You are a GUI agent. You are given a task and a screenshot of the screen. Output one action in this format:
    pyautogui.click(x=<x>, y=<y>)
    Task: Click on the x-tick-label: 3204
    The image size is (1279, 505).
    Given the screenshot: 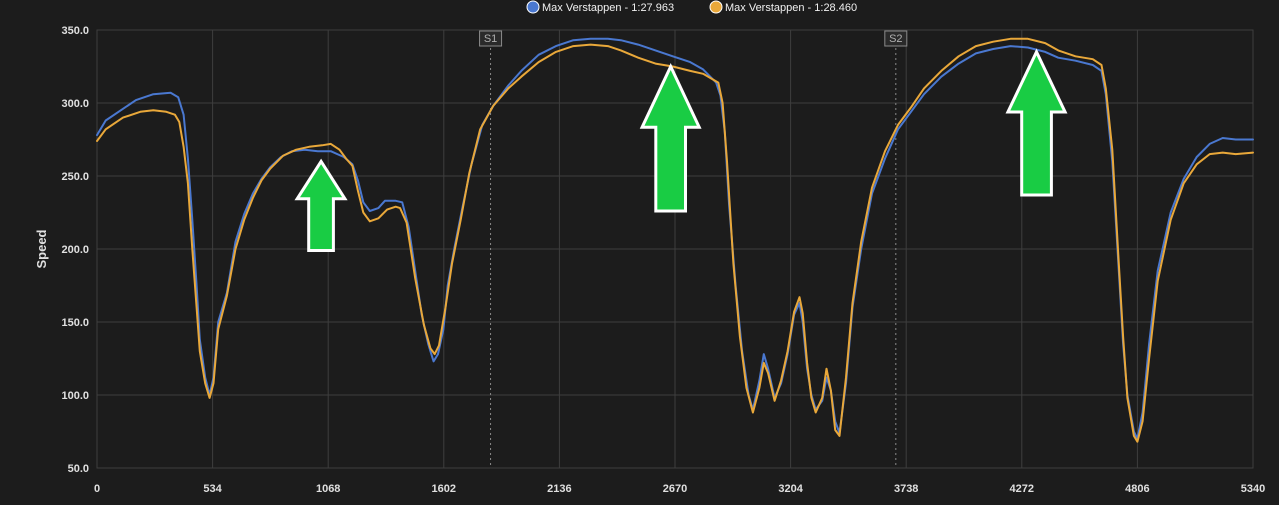 What is the action you would take?
    pyautogui.click(x=790, y=489)
    